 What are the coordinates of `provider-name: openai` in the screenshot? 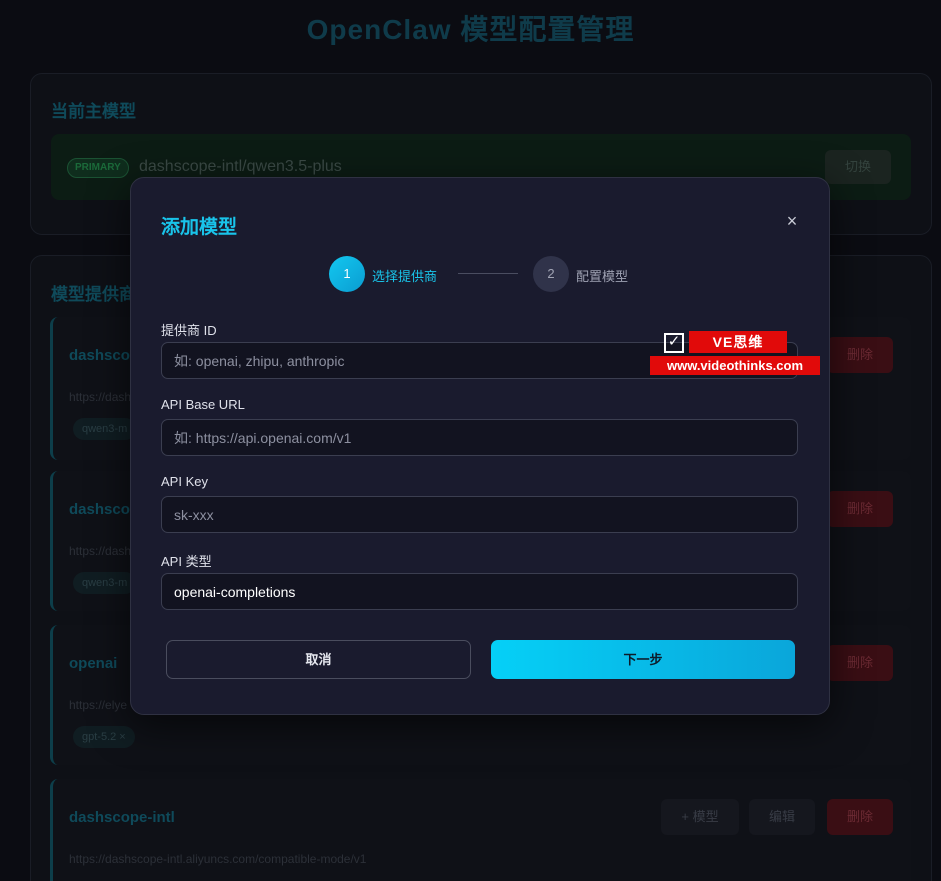 It's located at (93, 663).